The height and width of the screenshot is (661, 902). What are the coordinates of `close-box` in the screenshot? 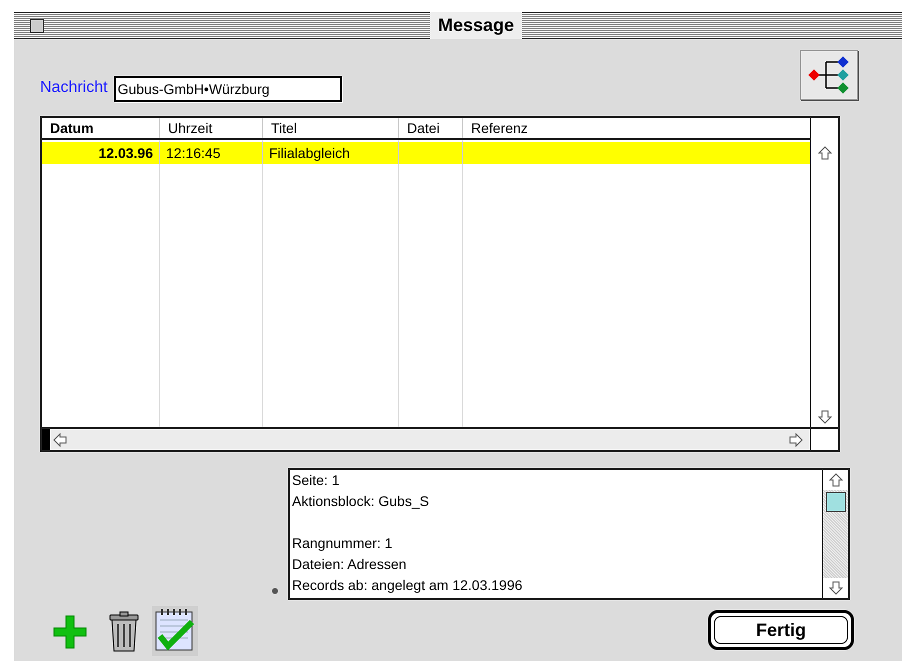 It's located at (37, 25).